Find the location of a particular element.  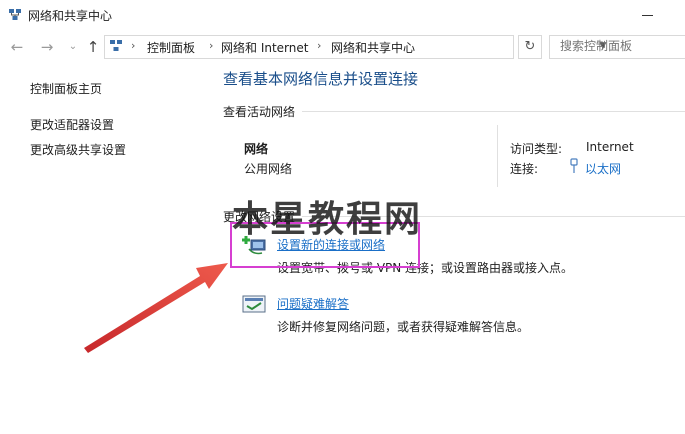

refresh-button: ↻ is located at coordinates (530, 47).